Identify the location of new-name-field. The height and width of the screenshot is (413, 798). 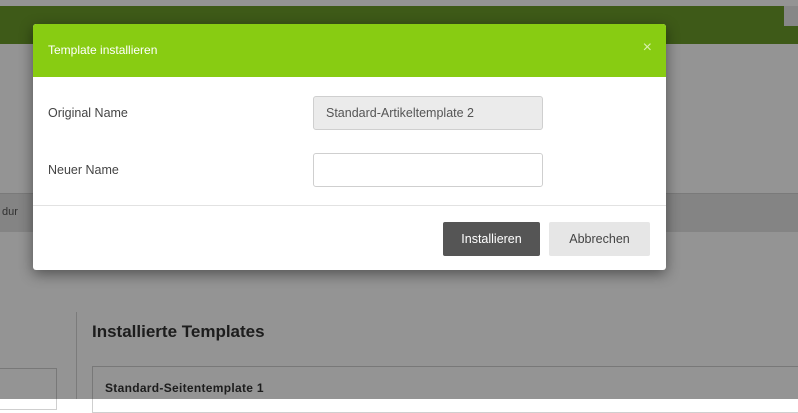
(428, 170).